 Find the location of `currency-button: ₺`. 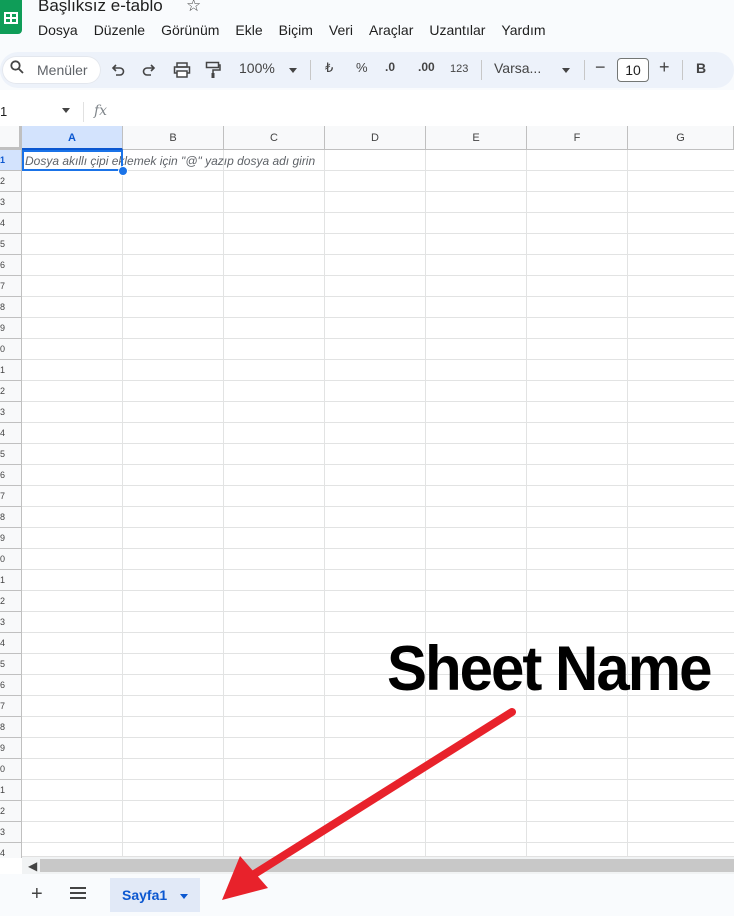

currency-button: ₺ is located at coordinates (329, 68).